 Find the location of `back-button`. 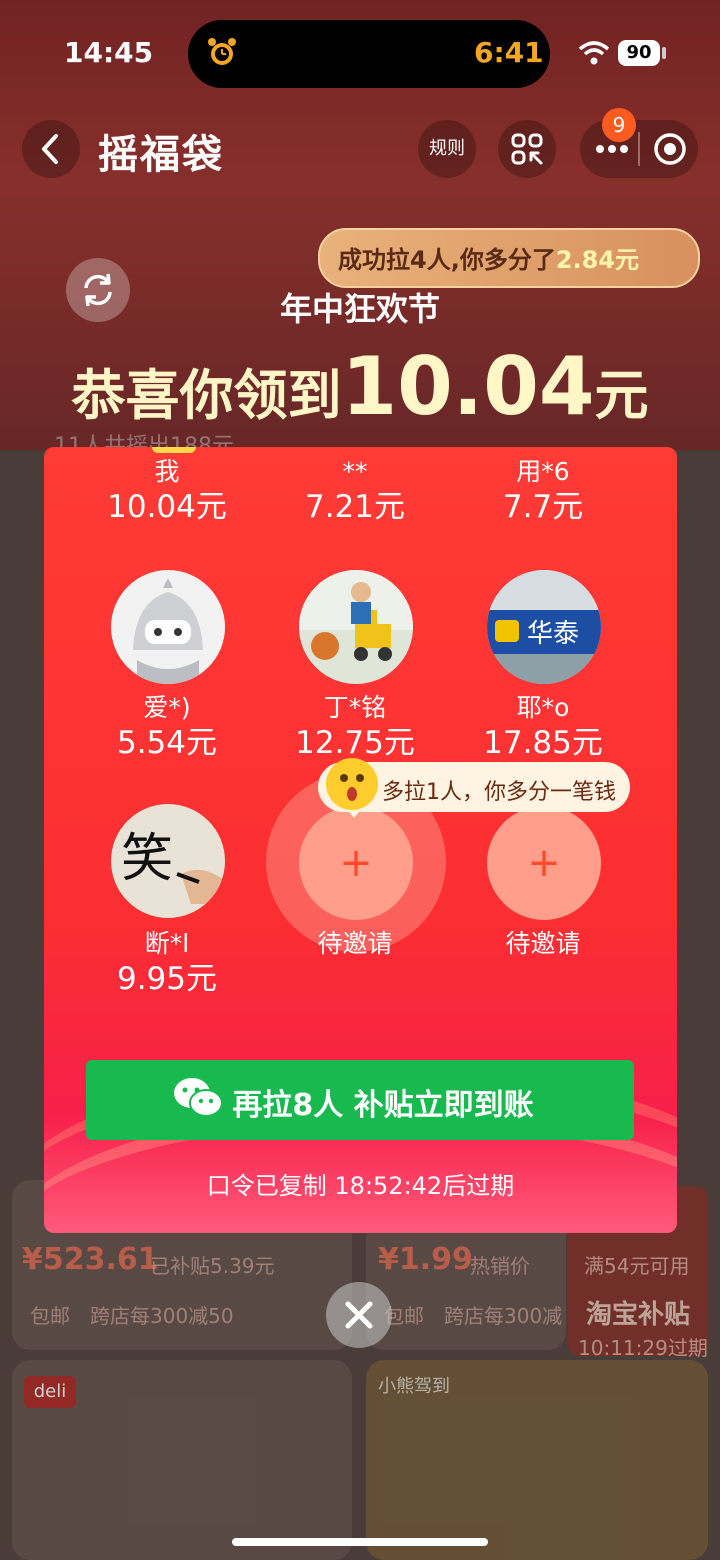

back-button is located at coordinates (51, 149).